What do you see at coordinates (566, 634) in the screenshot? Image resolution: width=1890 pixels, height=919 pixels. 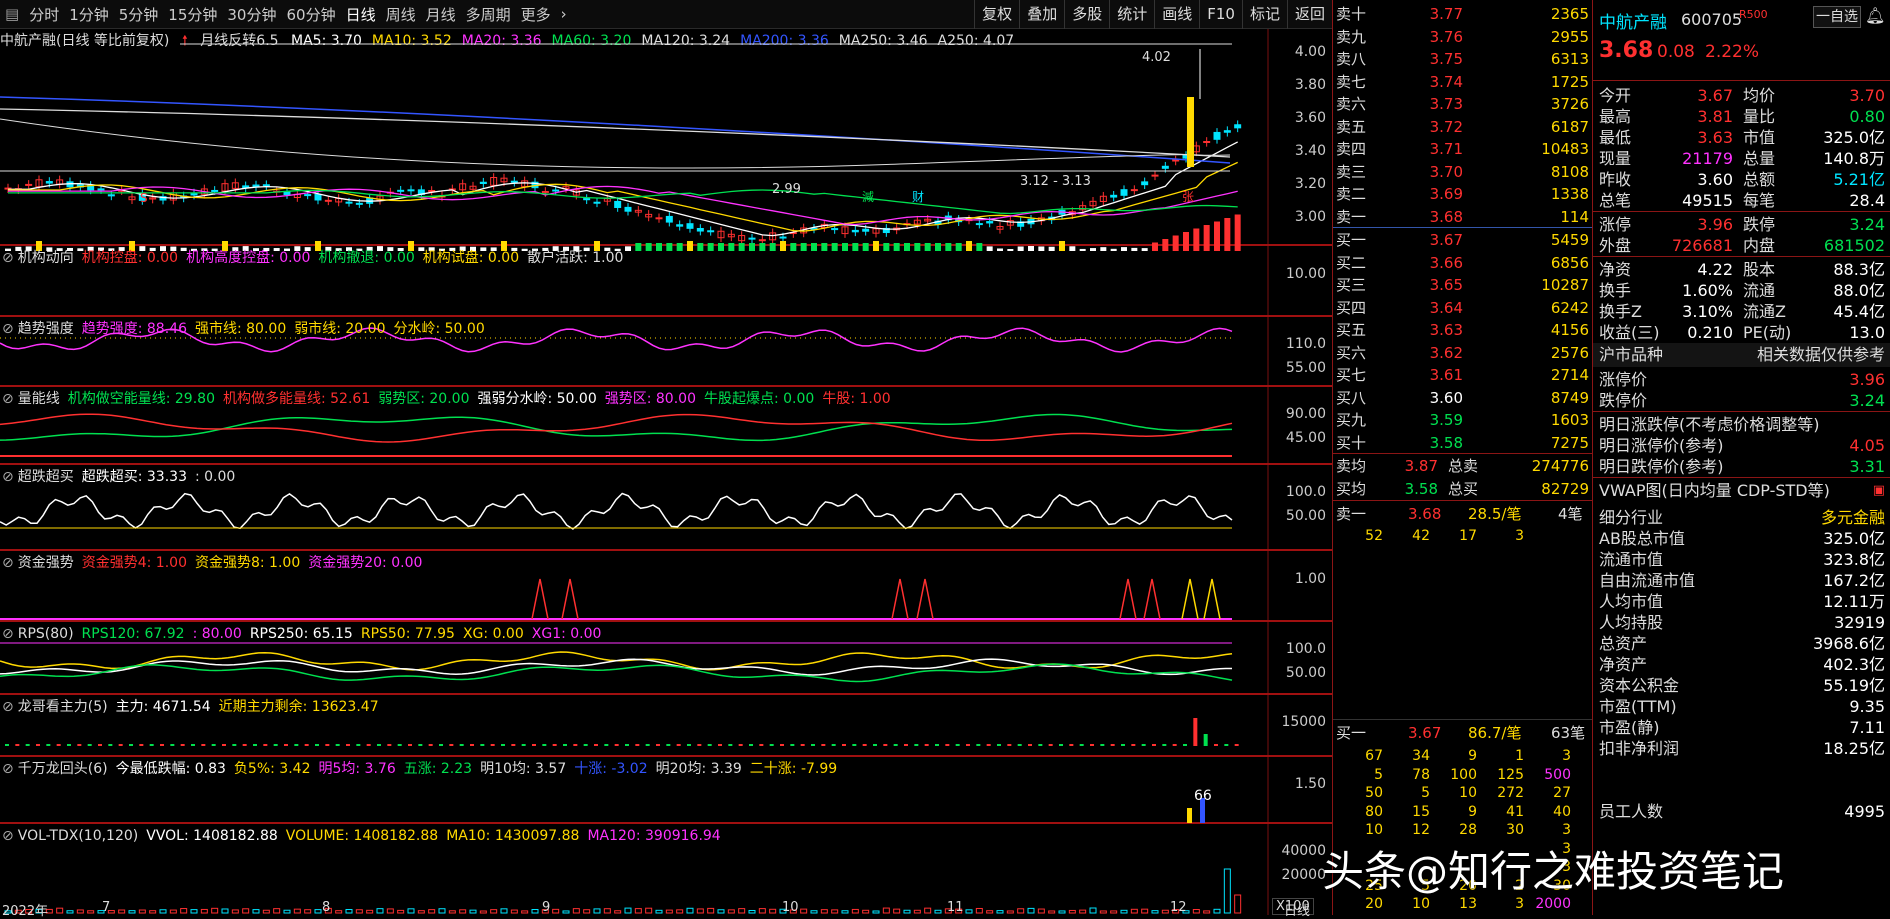 I see `indicator-value: XG1: 0.00` at bounding box center [566, 634].